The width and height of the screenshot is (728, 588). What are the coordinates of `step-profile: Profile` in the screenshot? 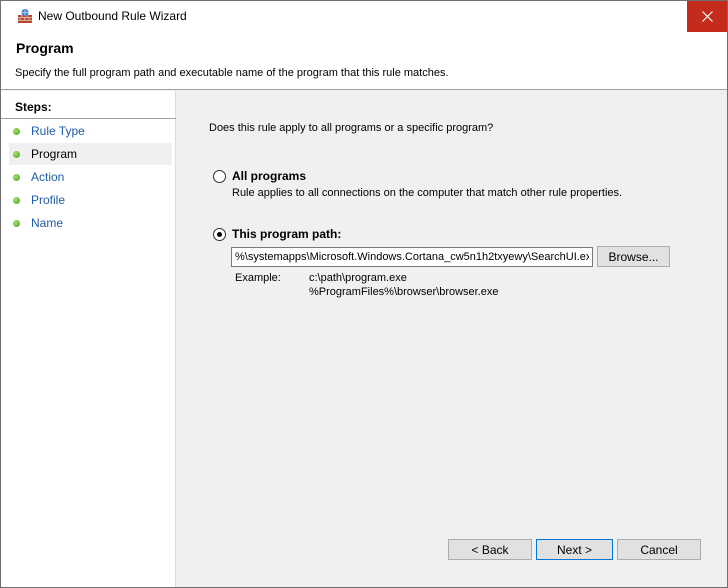 It's located at (90, 200).